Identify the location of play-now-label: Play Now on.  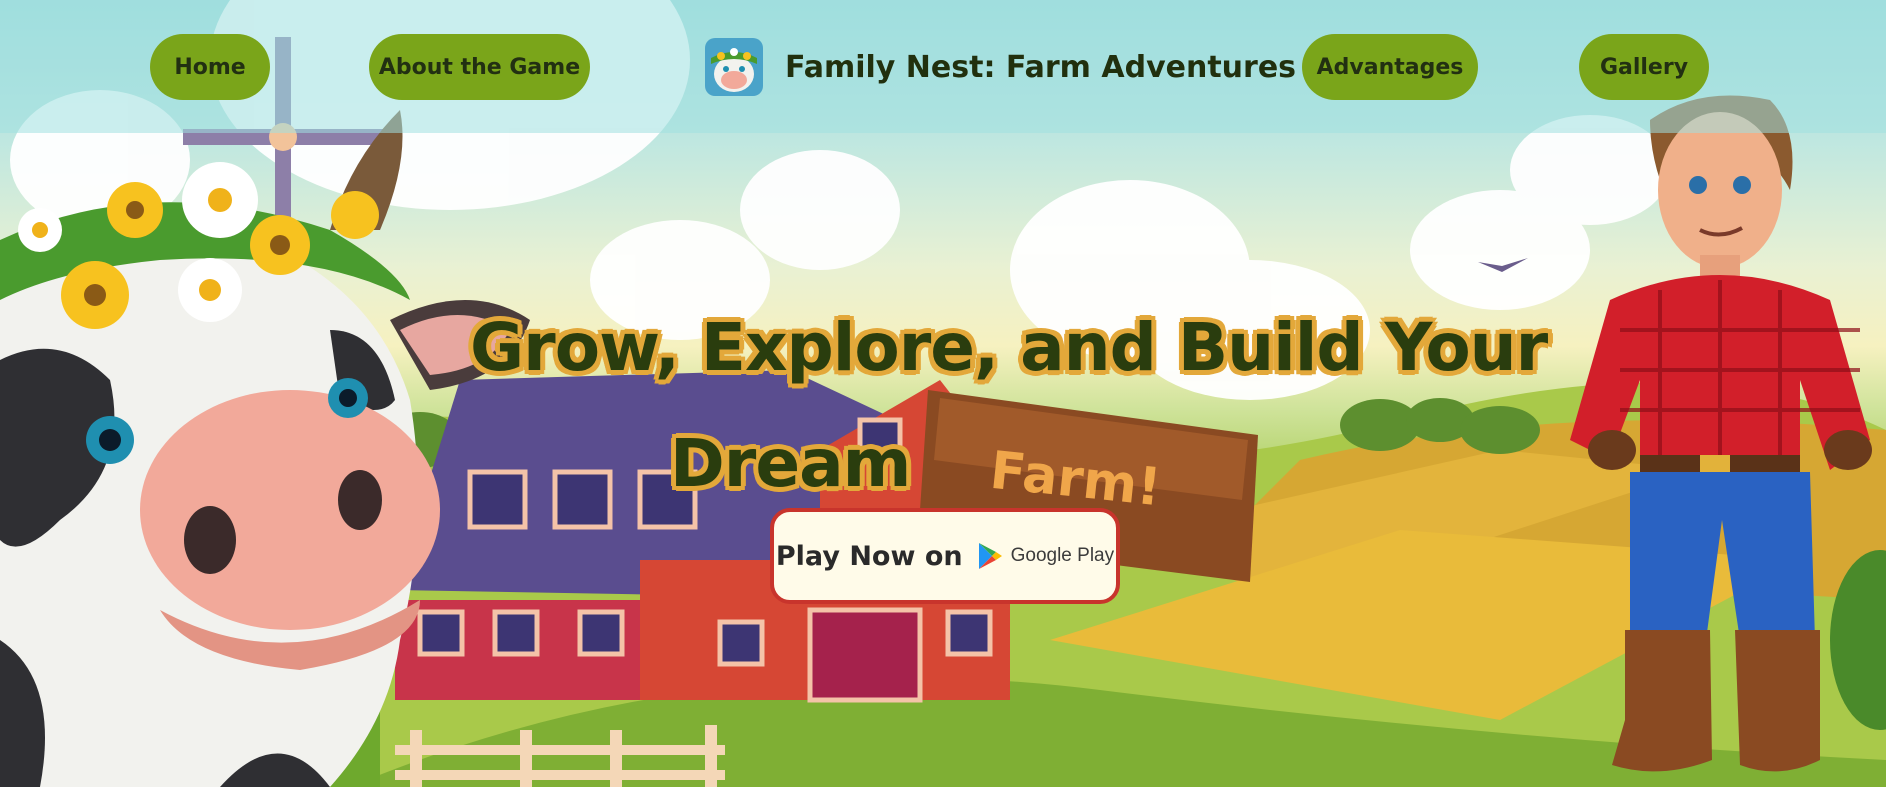
(869, 556).